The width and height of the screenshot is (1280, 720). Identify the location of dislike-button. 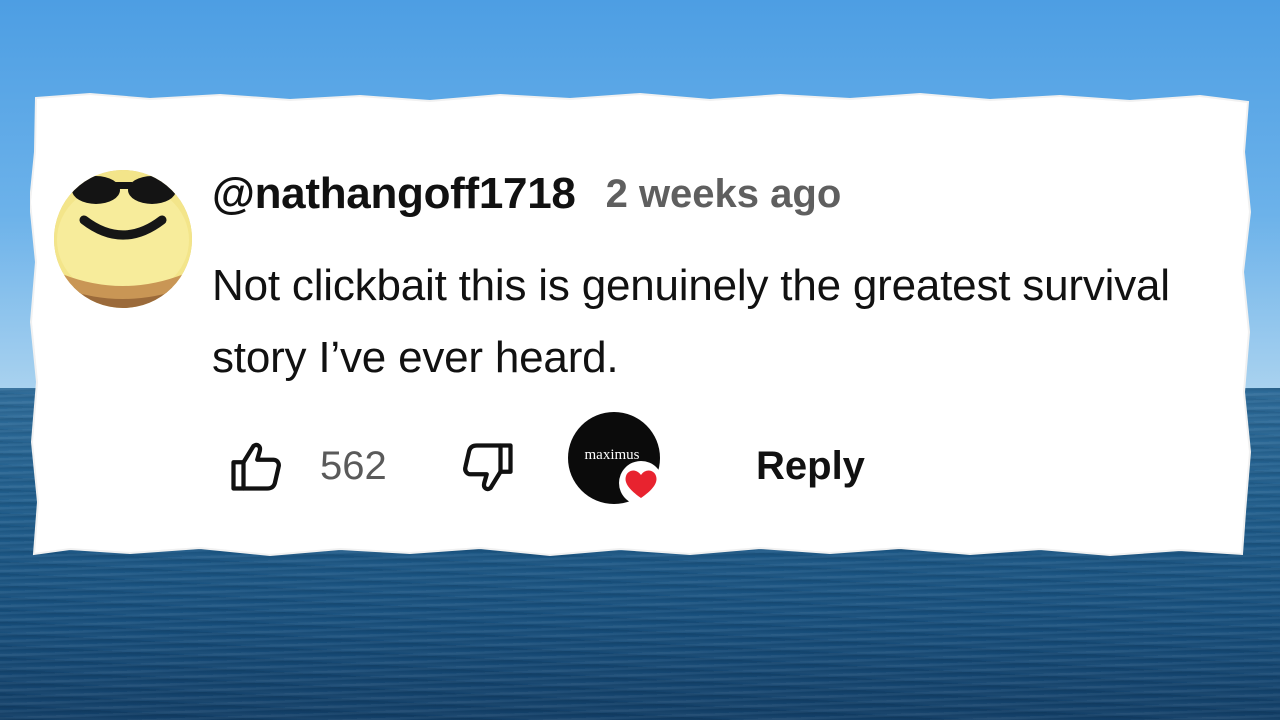
(488, 468).